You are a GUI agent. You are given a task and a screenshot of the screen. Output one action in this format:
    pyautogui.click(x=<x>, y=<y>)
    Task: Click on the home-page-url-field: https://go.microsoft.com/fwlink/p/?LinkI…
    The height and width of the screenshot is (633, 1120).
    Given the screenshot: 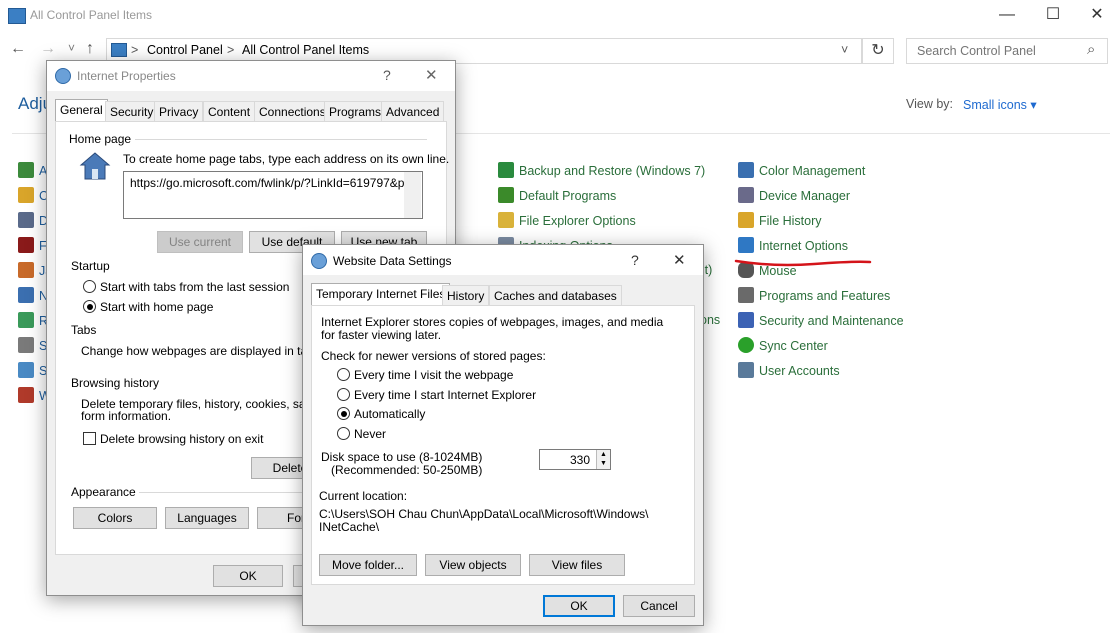 What is the action you would take?
    pyautogui.click(x=273, y=195)
    